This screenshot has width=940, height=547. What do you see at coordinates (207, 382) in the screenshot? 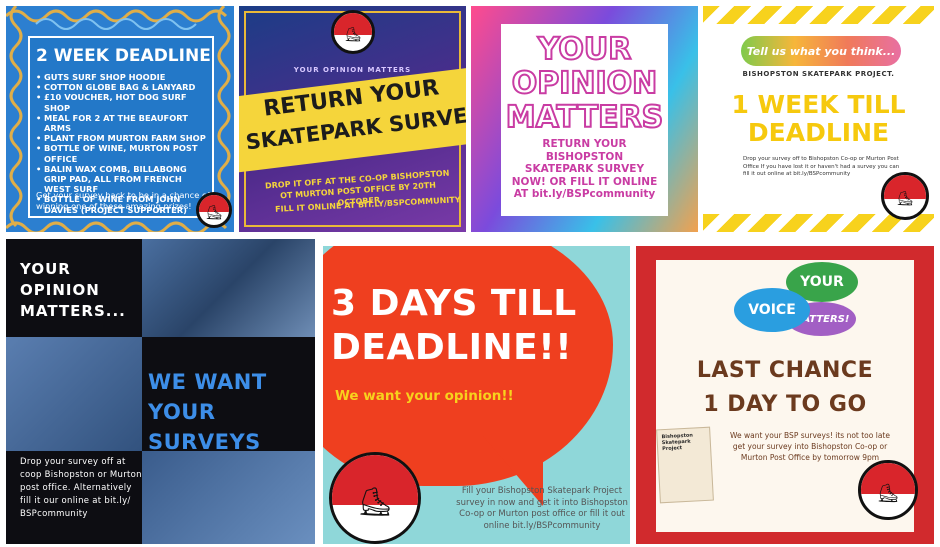
I see `want-line-1: WE WANT` at bounding box center [207, 382].